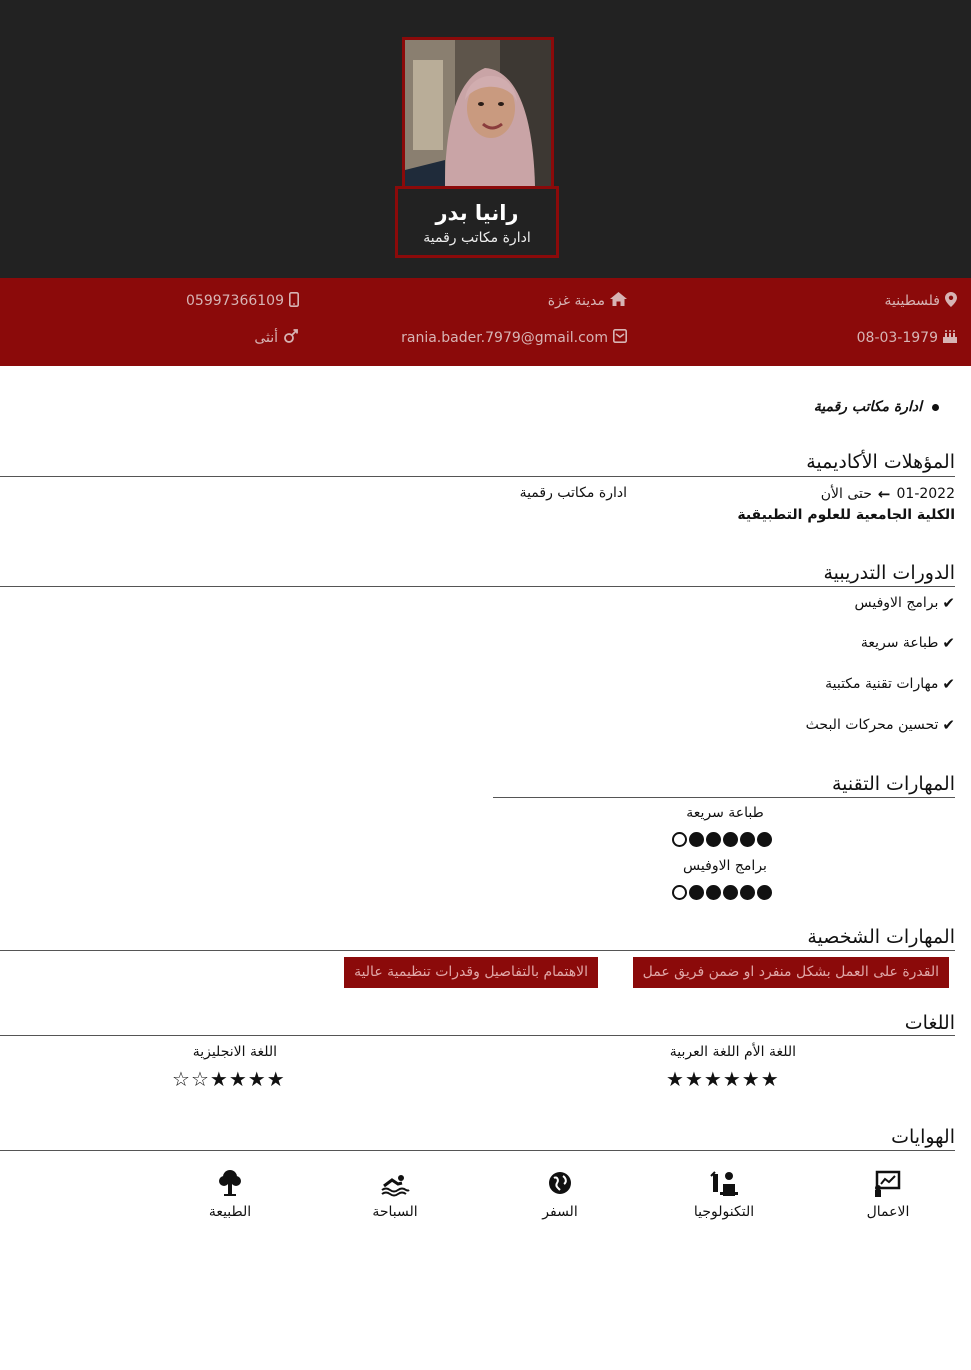  I want to click on hobby-item: التكنولوجيا, so click(724, 1194).